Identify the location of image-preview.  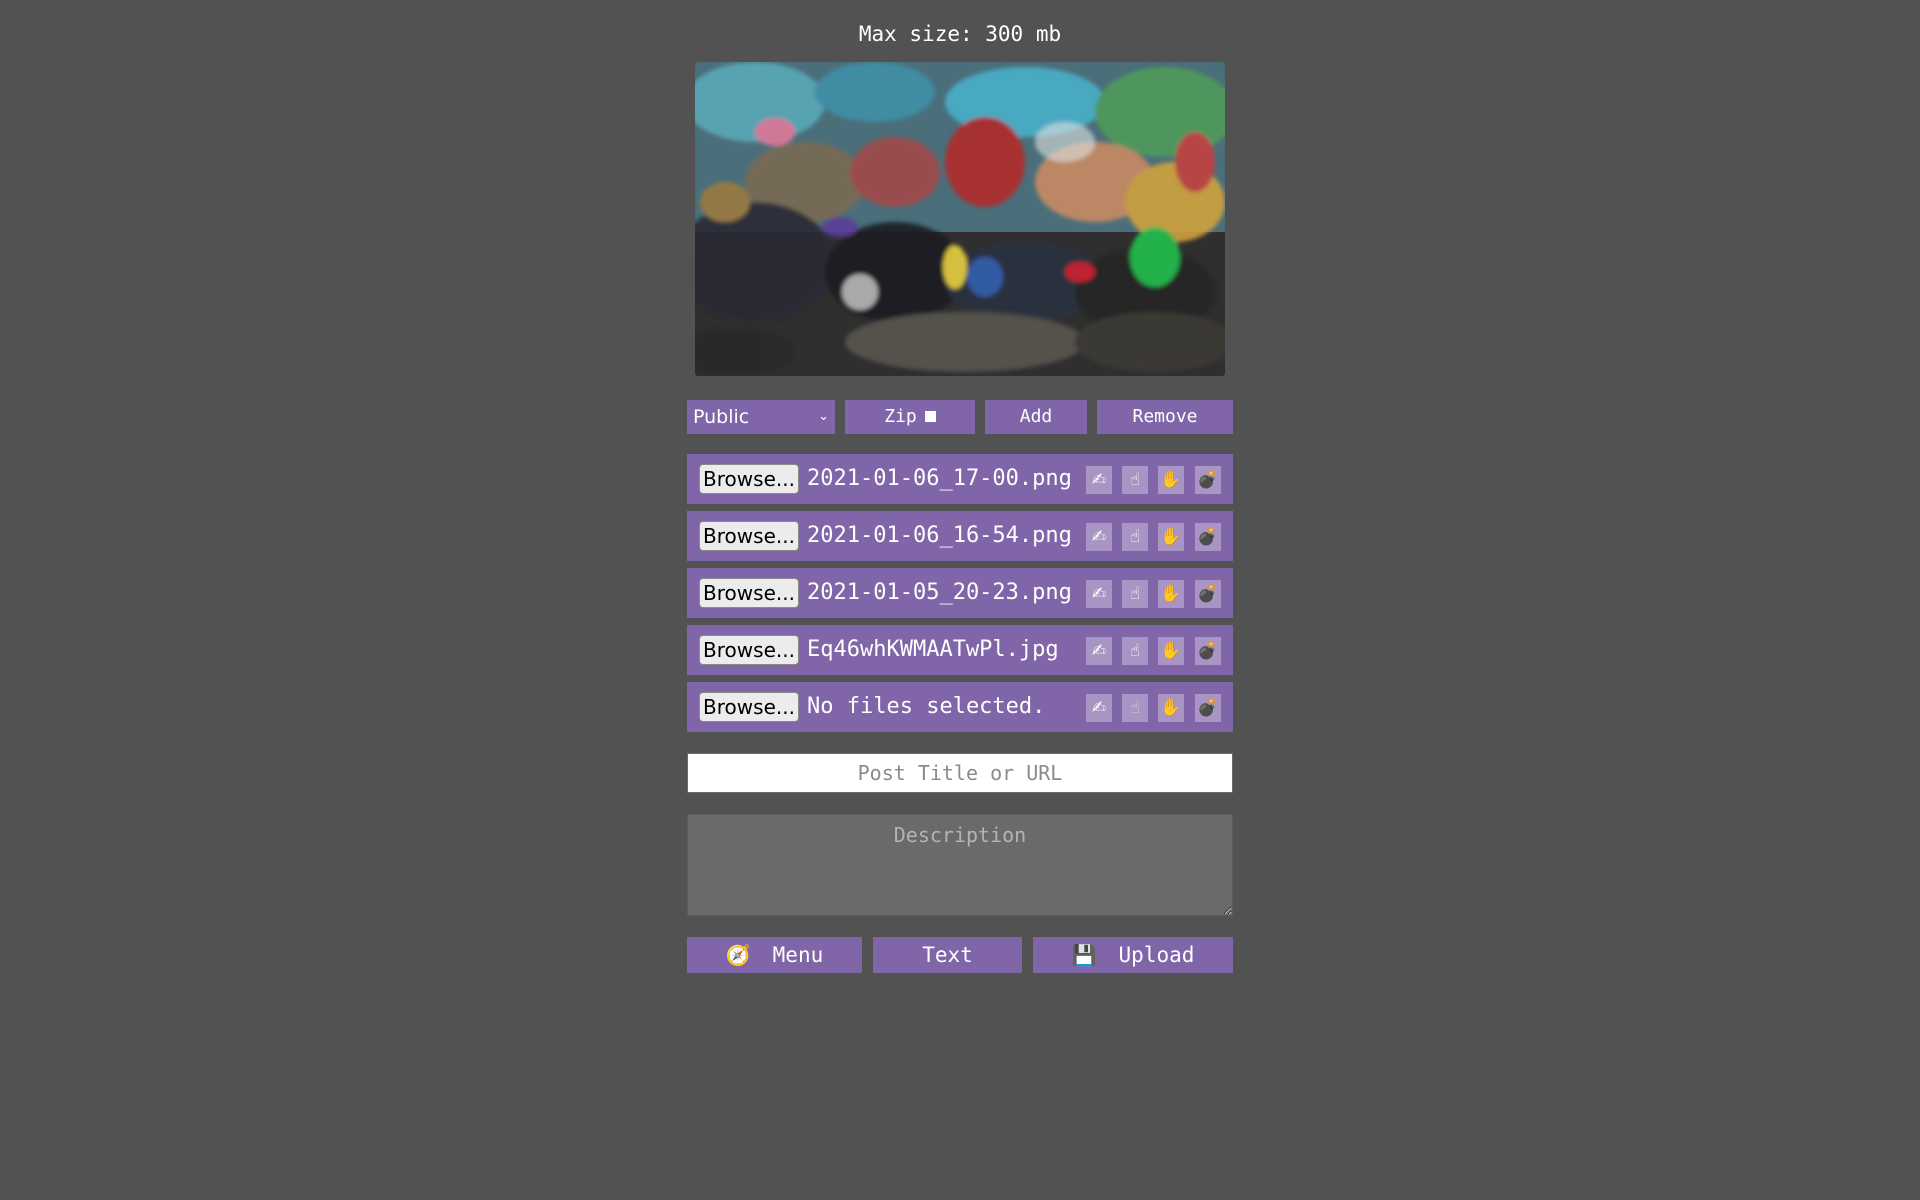
(960, 219).